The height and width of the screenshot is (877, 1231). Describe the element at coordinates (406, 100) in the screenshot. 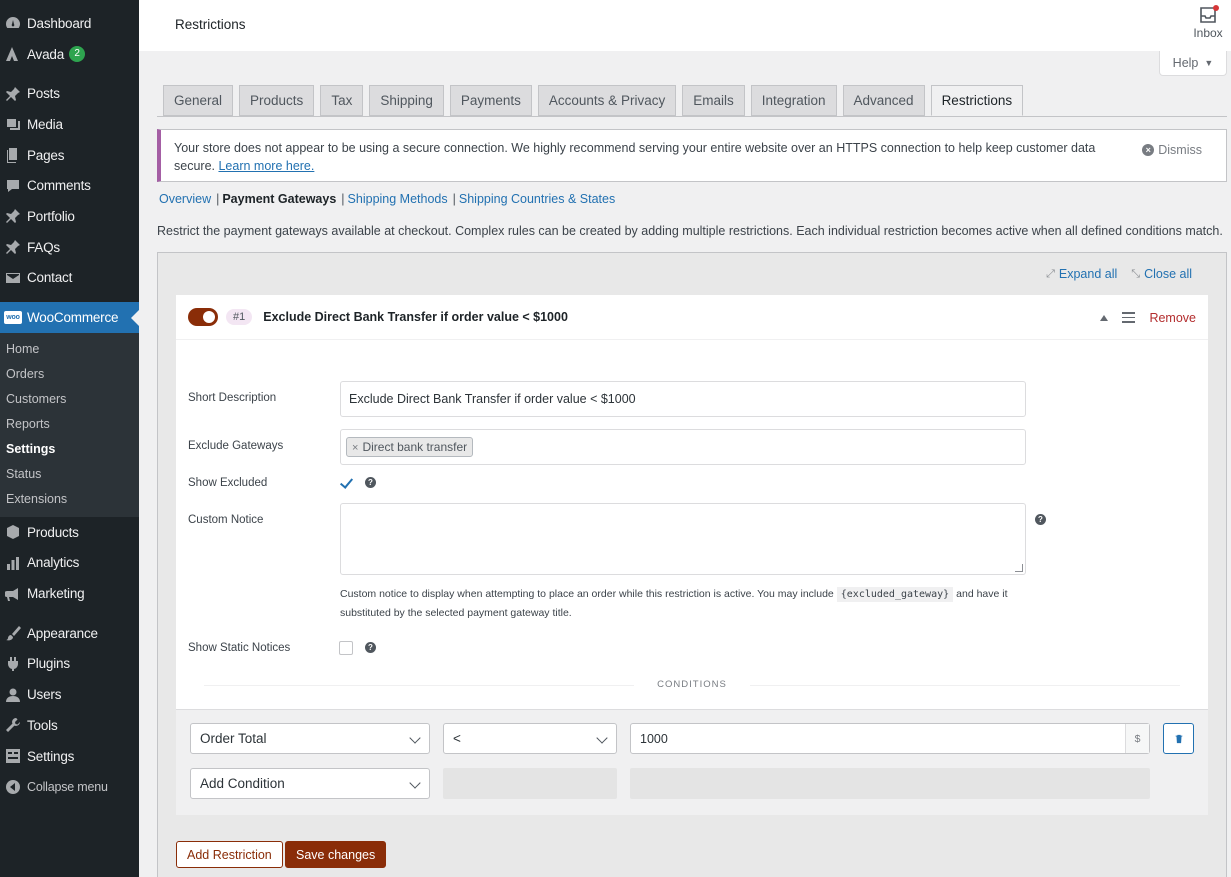

I see `tab-shipping: Shipping` at that location.